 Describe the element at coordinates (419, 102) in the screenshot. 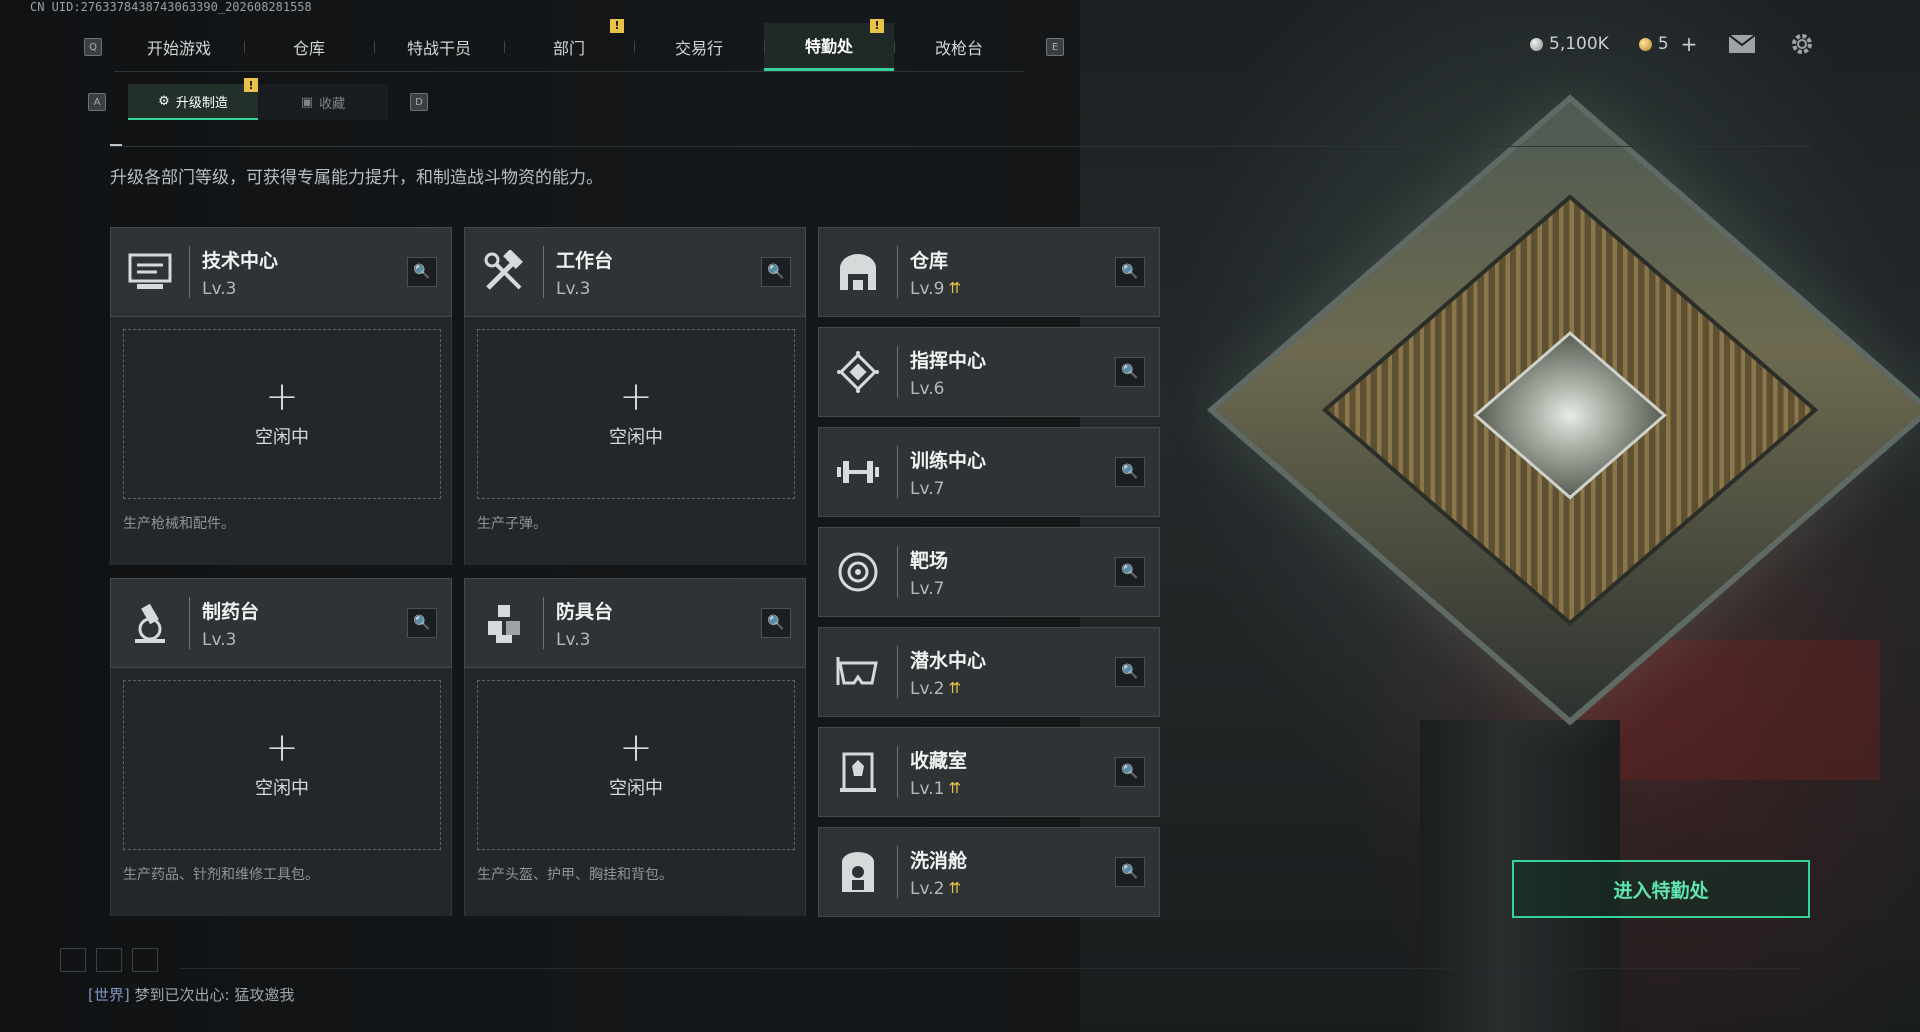

I see `subnav-next-key: D` at that location.